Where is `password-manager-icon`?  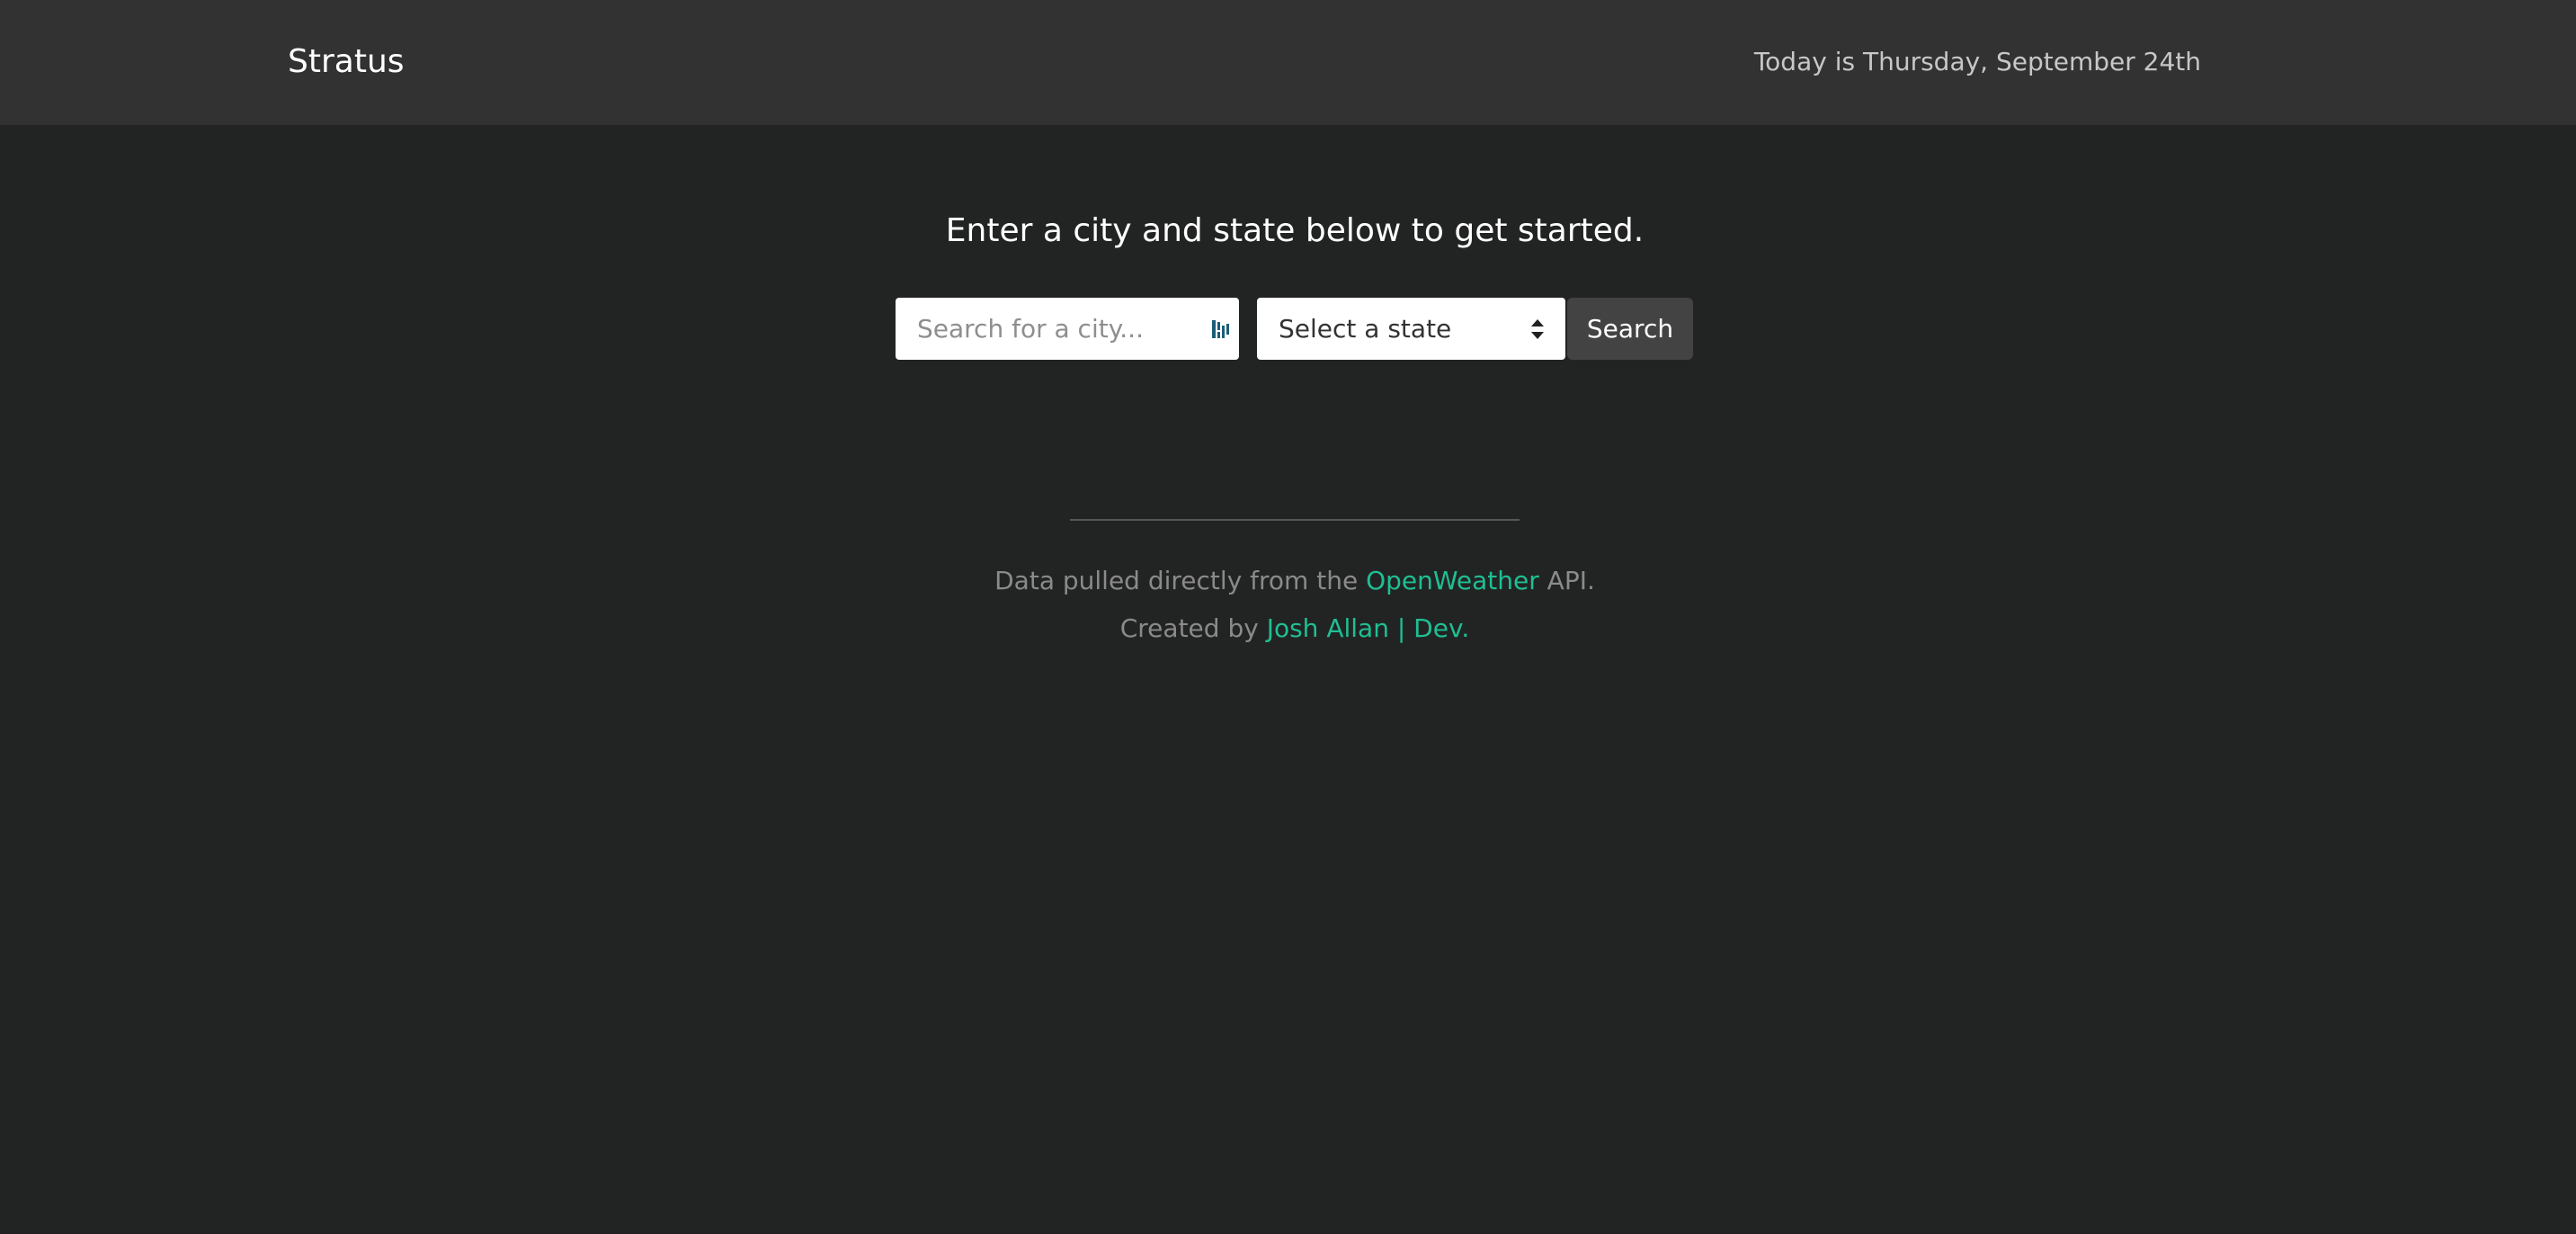 password-manager-icon is located at coordinates (1221, 329).